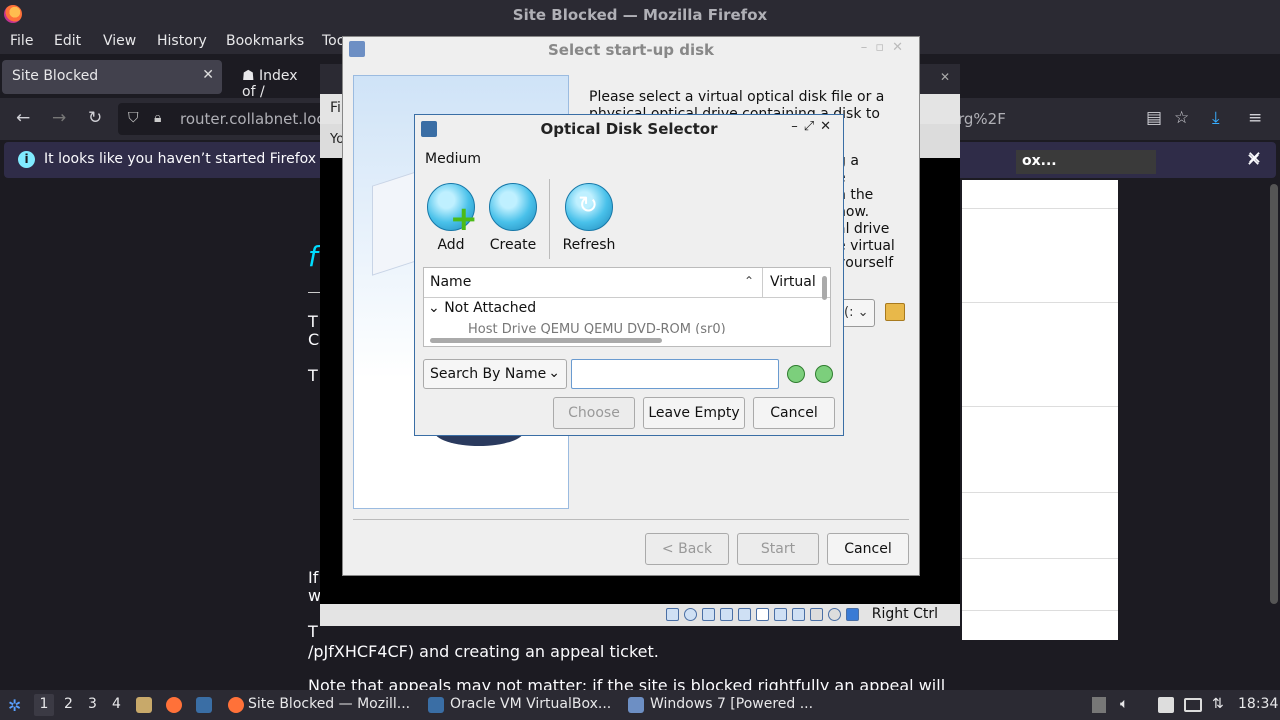  I want to click on clock: 18:34, so click(1258, 704).